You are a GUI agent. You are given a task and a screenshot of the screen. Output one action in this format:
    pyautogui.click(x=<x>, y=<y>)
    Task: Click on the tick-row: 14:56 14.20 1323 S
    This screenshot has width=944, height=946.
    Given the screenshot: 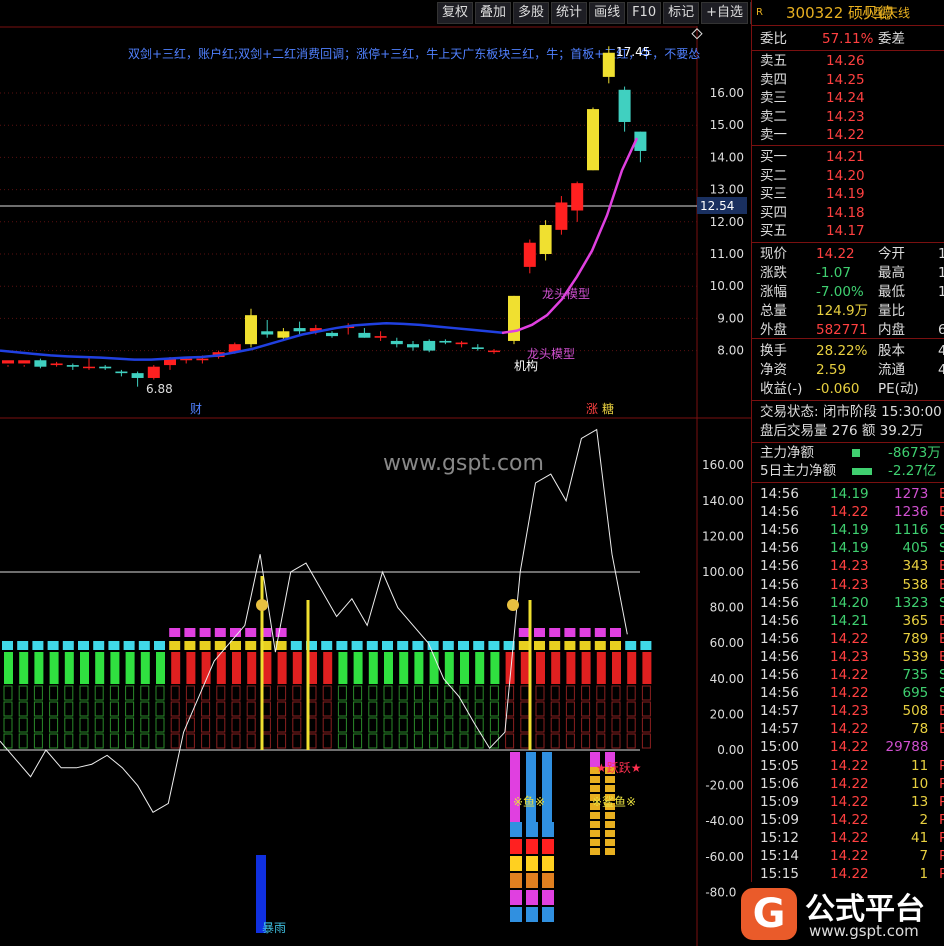 What is the action you would take?
    pyautogui.click(x=852, y=603)
    